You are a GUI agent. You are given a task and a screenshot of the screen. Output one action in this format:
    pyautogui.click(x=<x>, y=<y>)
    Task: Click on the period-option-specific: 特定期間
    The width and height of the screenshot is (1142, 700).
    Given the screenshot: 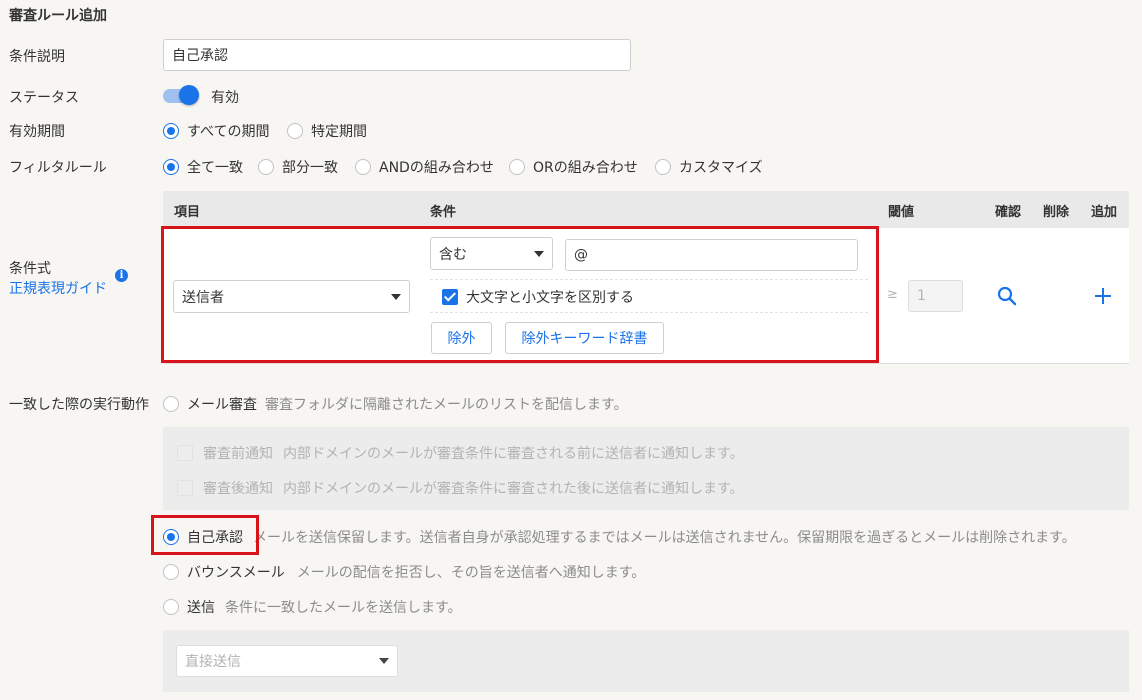 What is the action you would take?
    pyautogui.click(x=327, y=131)
    